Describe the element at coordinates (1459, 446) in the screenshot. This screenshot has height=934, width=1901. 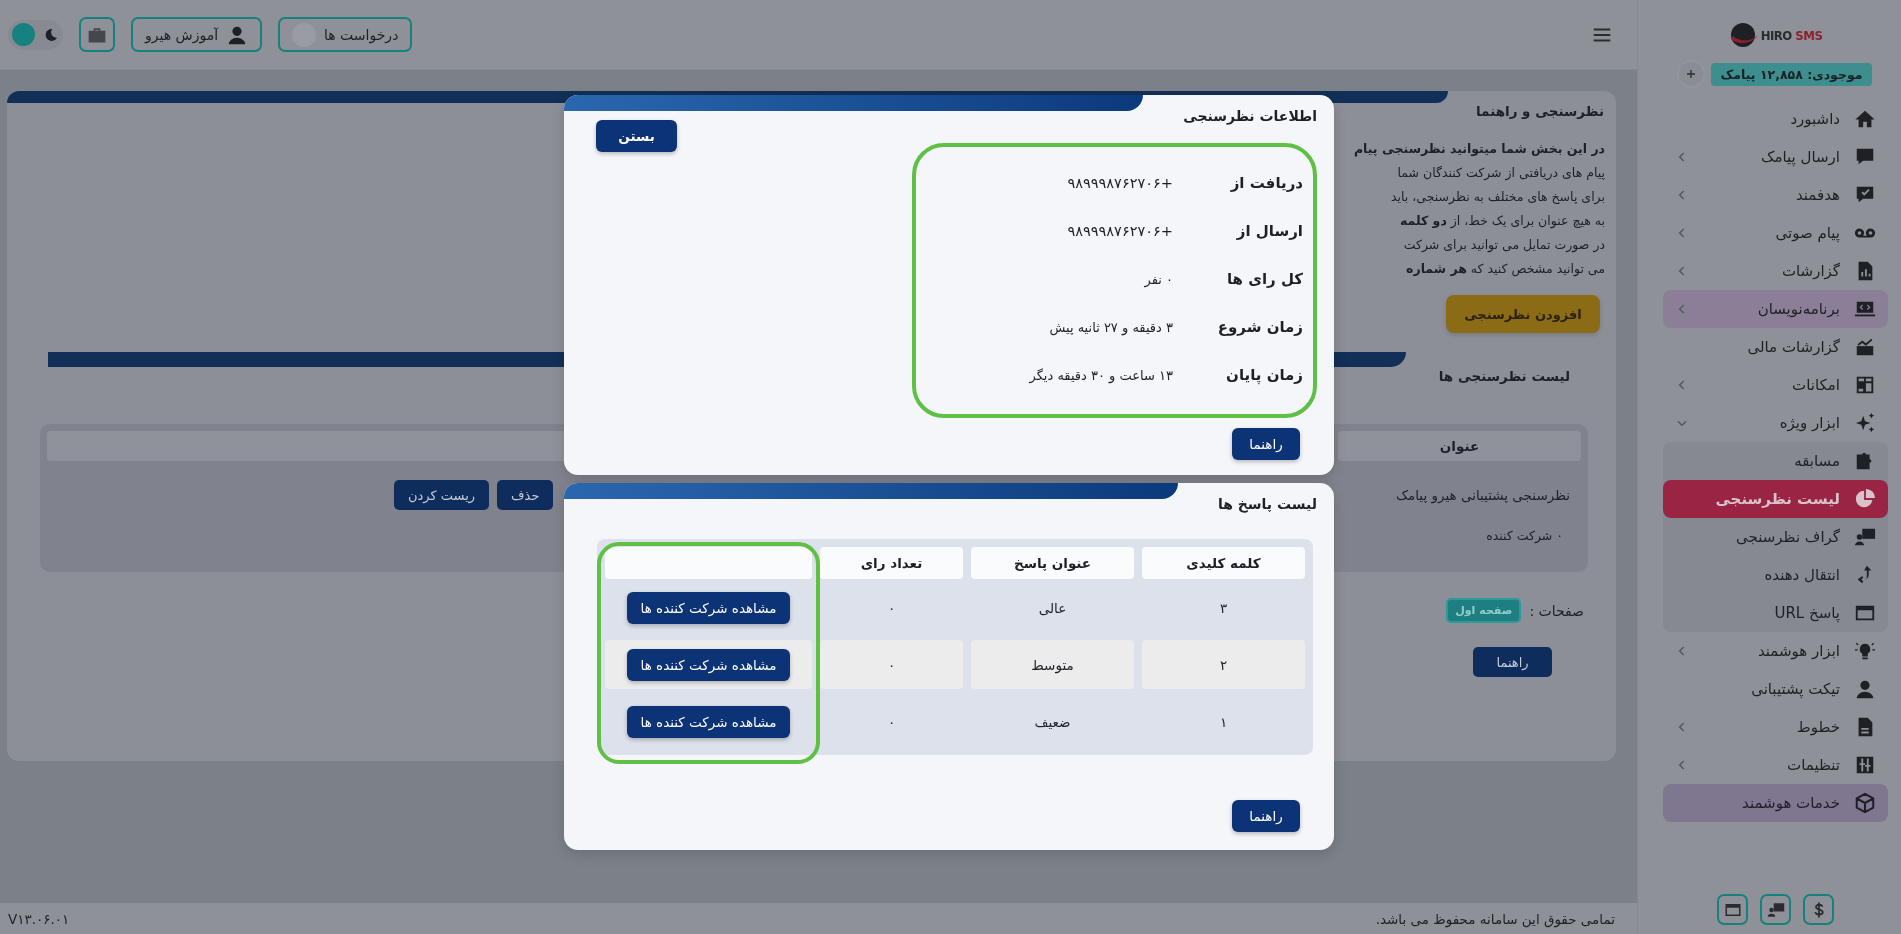
I see `table-header-cell: عنوان` at that location.